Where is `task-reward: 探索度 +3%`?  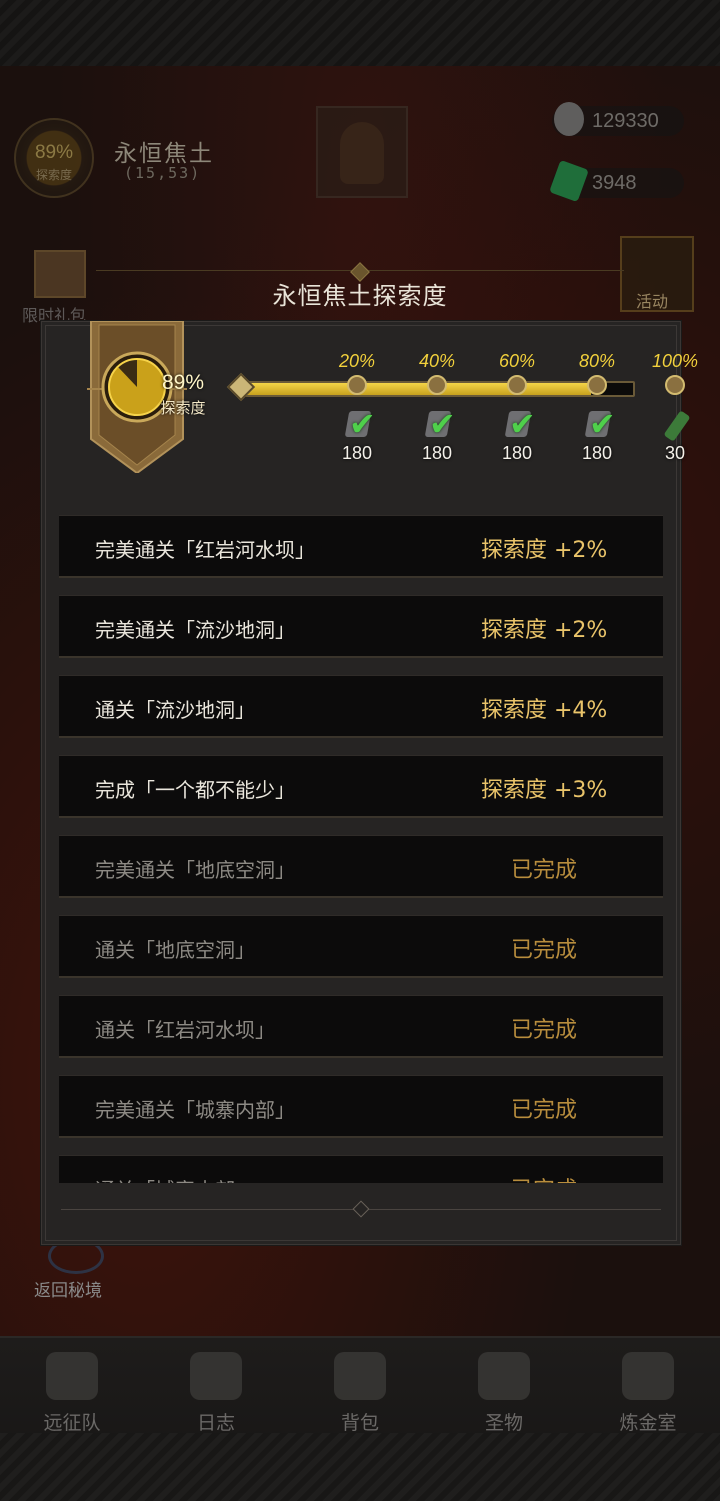 task-reward: 探索度 +3% is located at coordinates (544, 790).